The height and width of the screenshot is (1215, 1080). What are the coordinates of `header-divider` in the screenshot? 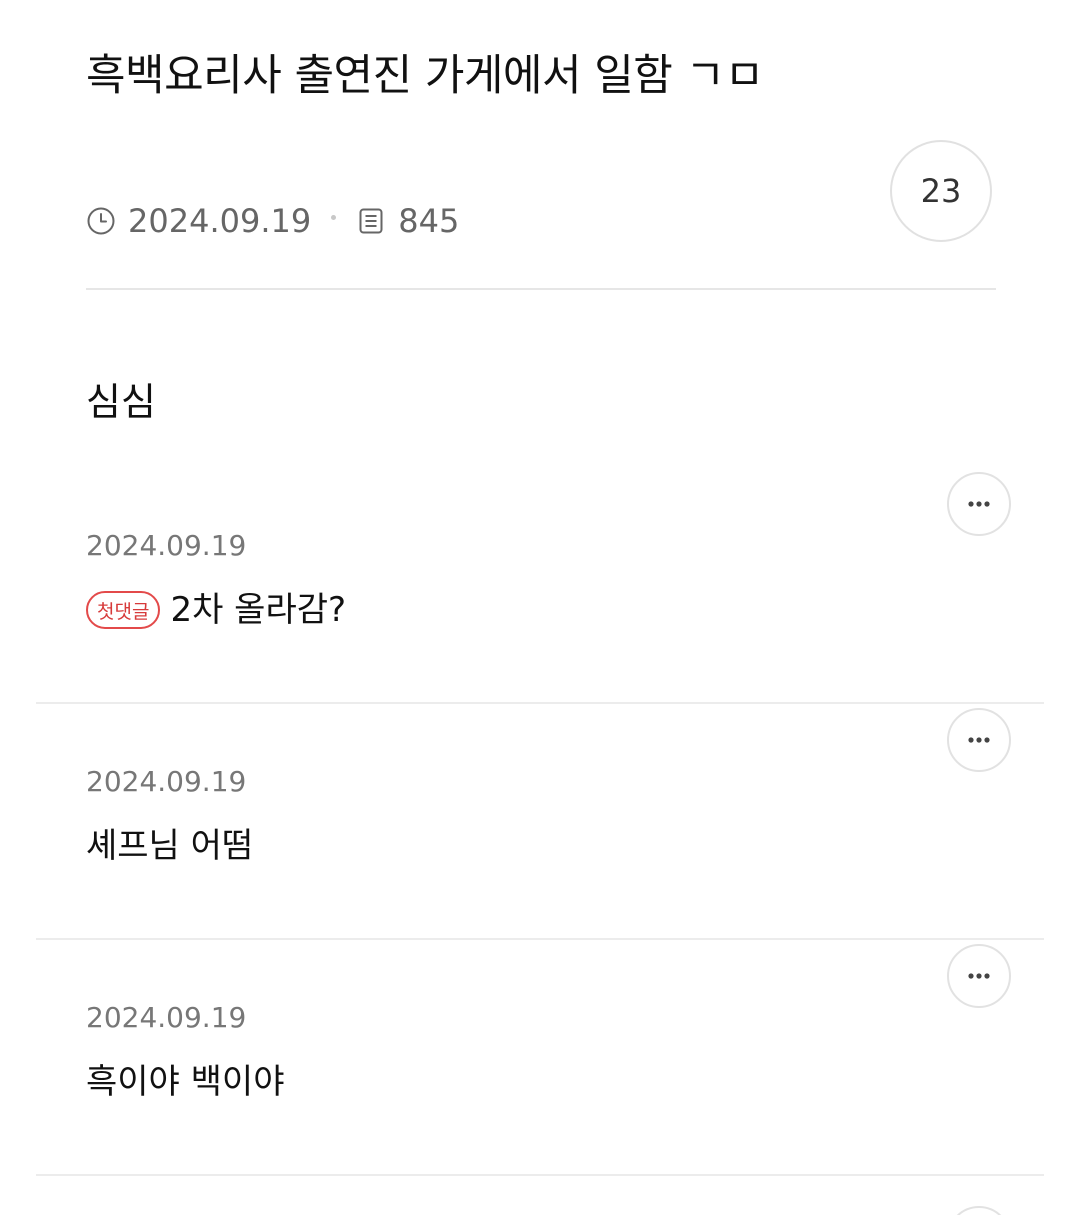 It's located at (541, 289).